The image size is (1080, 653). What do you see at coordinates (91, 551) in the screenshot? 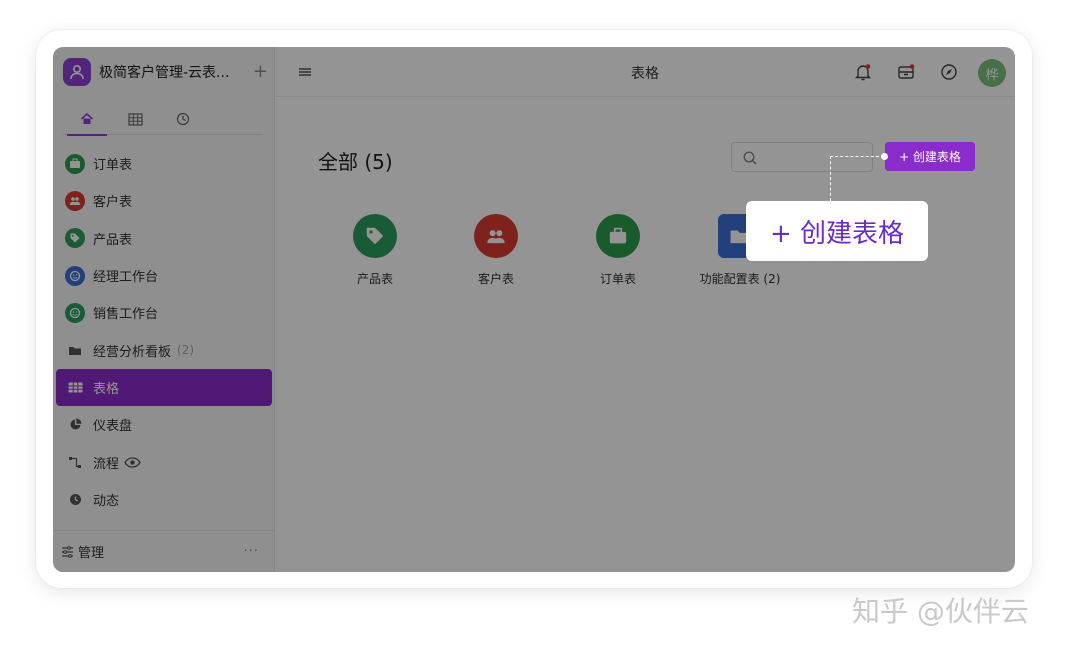
I see `manage-link: 管理` at bounding box center [91, 551].